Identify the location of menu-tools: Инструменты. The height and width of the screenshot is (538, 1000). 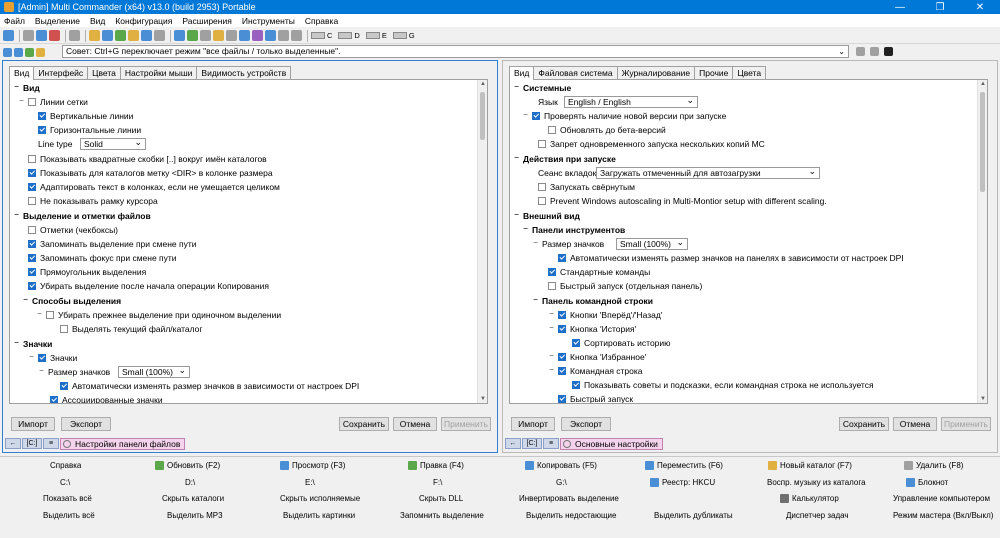
(268, 21).